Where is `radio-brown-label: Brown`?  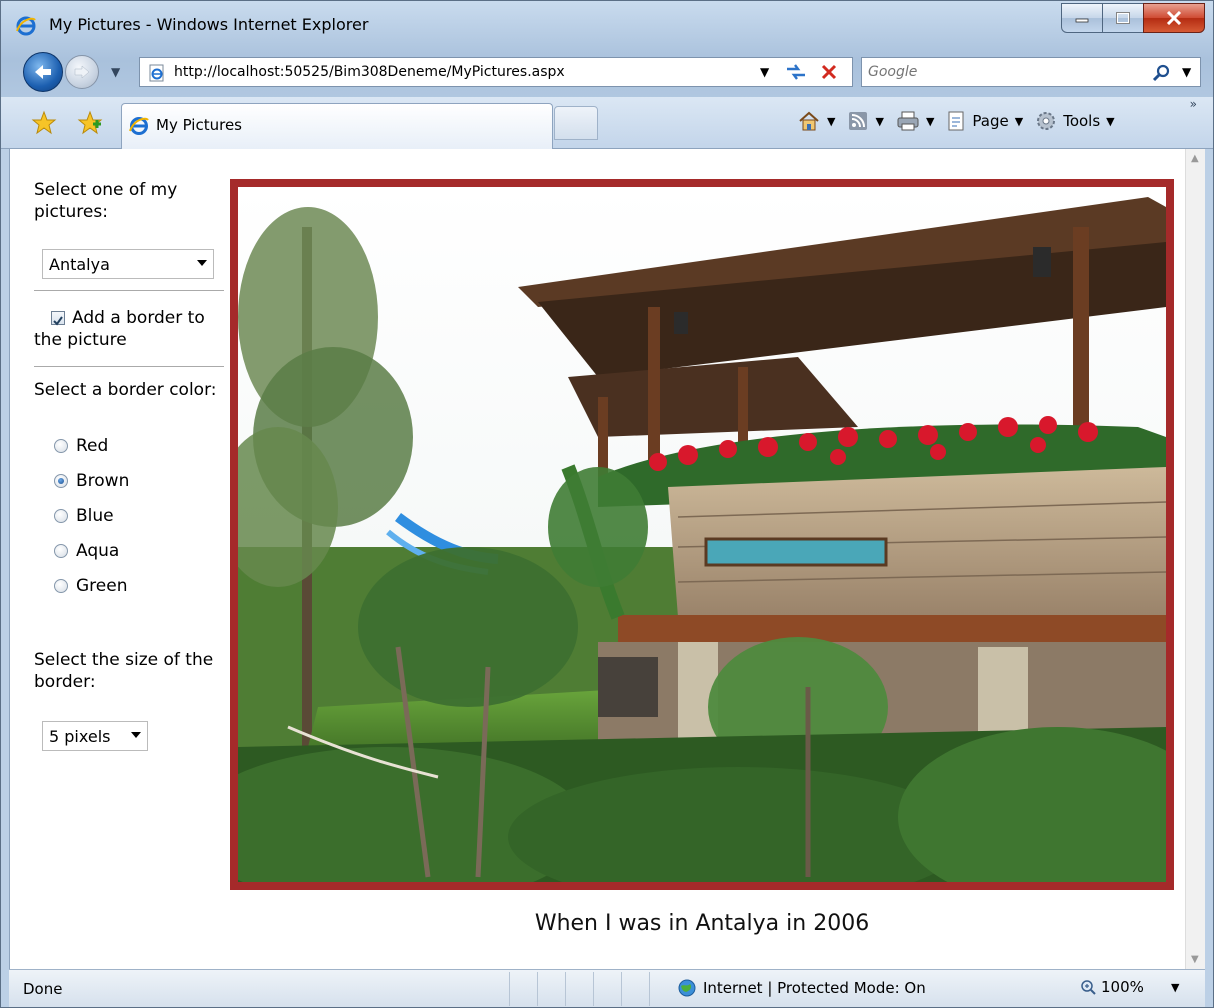 radio-brown-label: Brown is located at coordinates (102, 481).